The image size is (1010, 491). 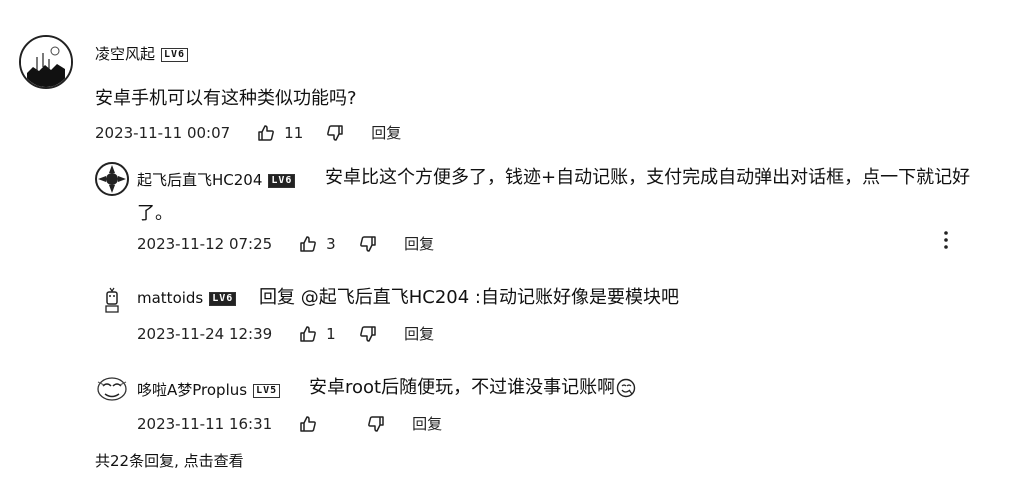 I want to click on comment-text: 安卓root后随便玩，不过谁没事记账啊, so click(x=472, y=388).